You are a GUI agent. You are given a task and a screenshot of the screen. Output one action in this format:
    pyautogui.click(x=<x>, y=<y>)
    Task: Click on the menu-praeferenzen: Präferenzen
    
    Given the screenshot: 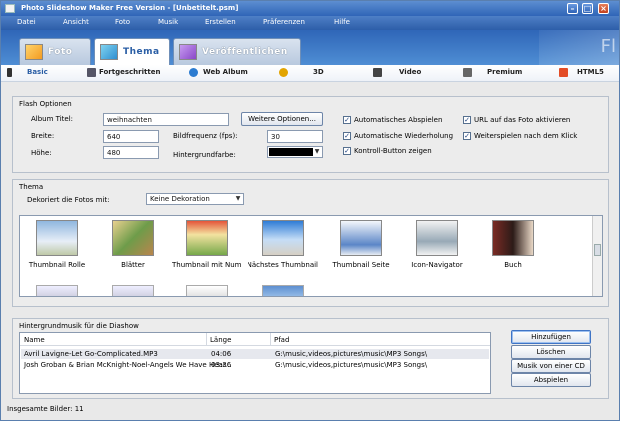 What is the action you would take?
    pyautogui.click(x=284, y=22)
    